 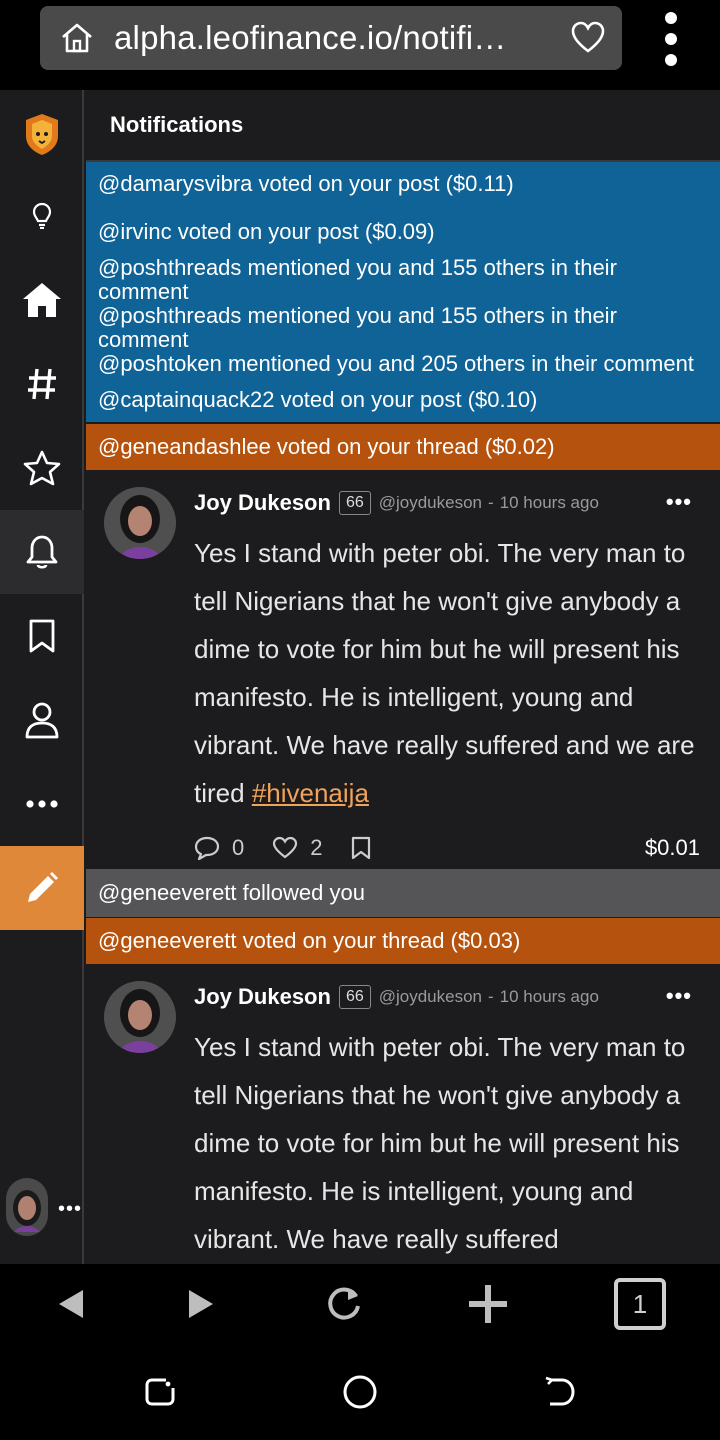 I want to click on sidebar: •••, so click(x=42, y=677).